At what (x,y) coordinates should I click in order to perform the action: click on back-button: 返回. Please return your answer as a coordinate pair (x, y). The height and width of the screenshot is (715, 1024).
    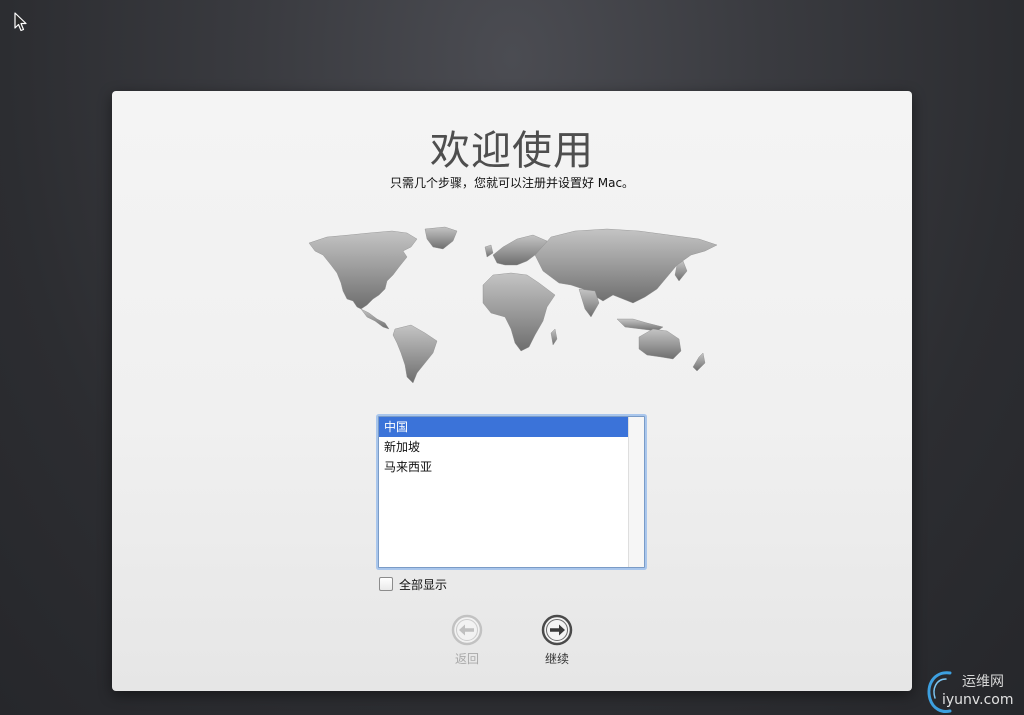
    Looking at the image, I should click on (467, 640).